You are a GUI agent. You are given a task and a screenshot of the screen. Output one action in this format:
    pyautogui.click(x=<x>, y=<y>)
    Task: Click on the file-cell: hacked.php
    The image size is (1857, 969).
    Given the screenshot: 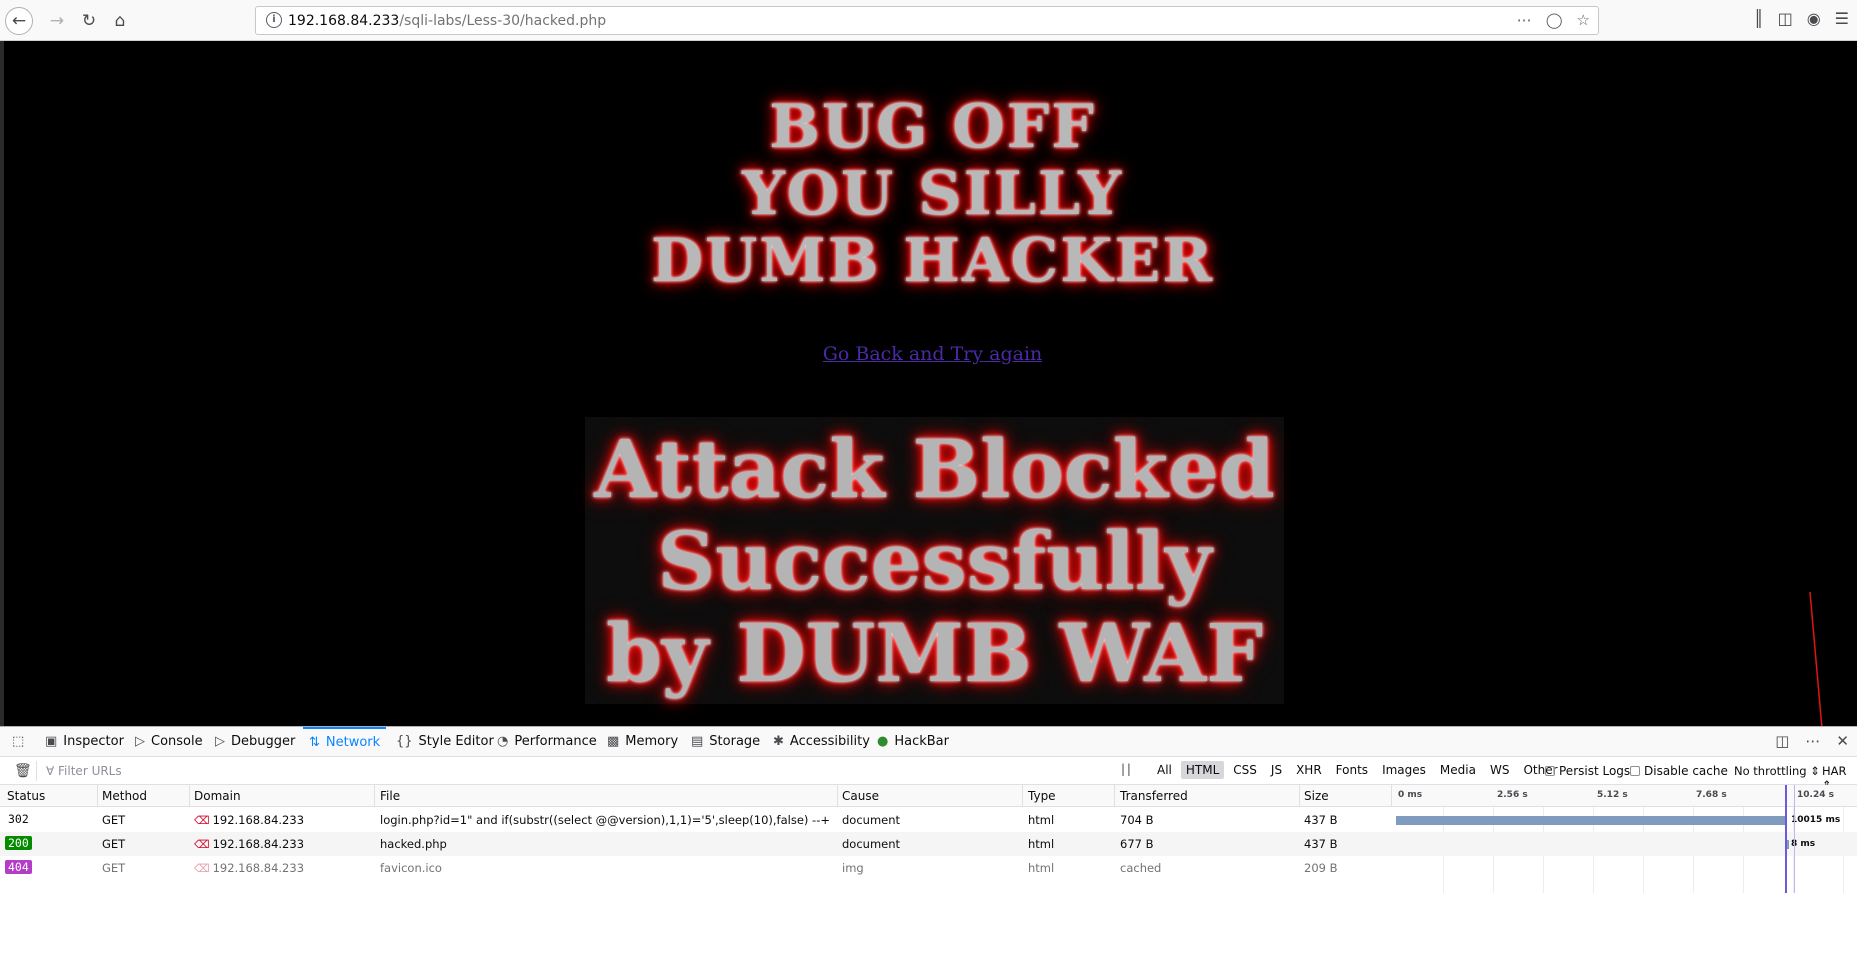 What is the action you would take?
    pyautogui.click(x=413, y=844)
    